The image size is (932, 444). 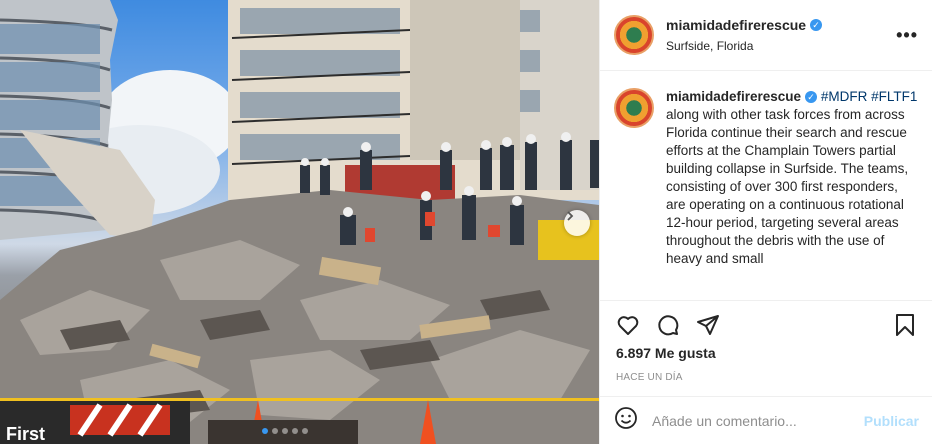 What do you see at coordinates (736, 25) in the screenshot?
I see `username-text: miamidadefirerescue` at bounding box center [736, 25].